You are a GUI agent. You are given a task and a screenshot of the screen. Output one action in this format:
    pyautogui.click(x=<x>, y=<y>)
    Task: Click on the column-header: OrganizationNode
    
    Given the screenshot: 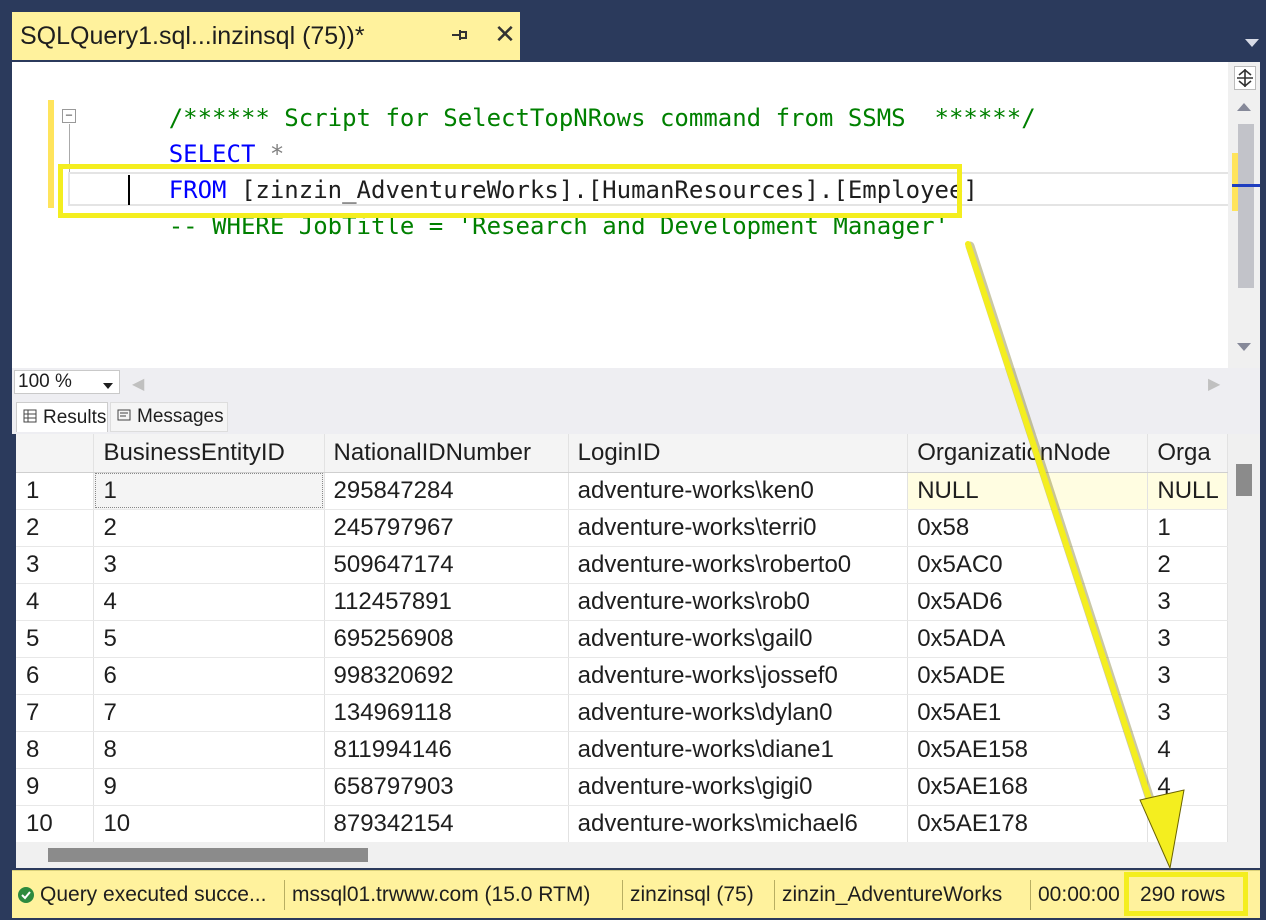 What is the action you would take?
    pyautogui.click(x=1028, y=453)
    